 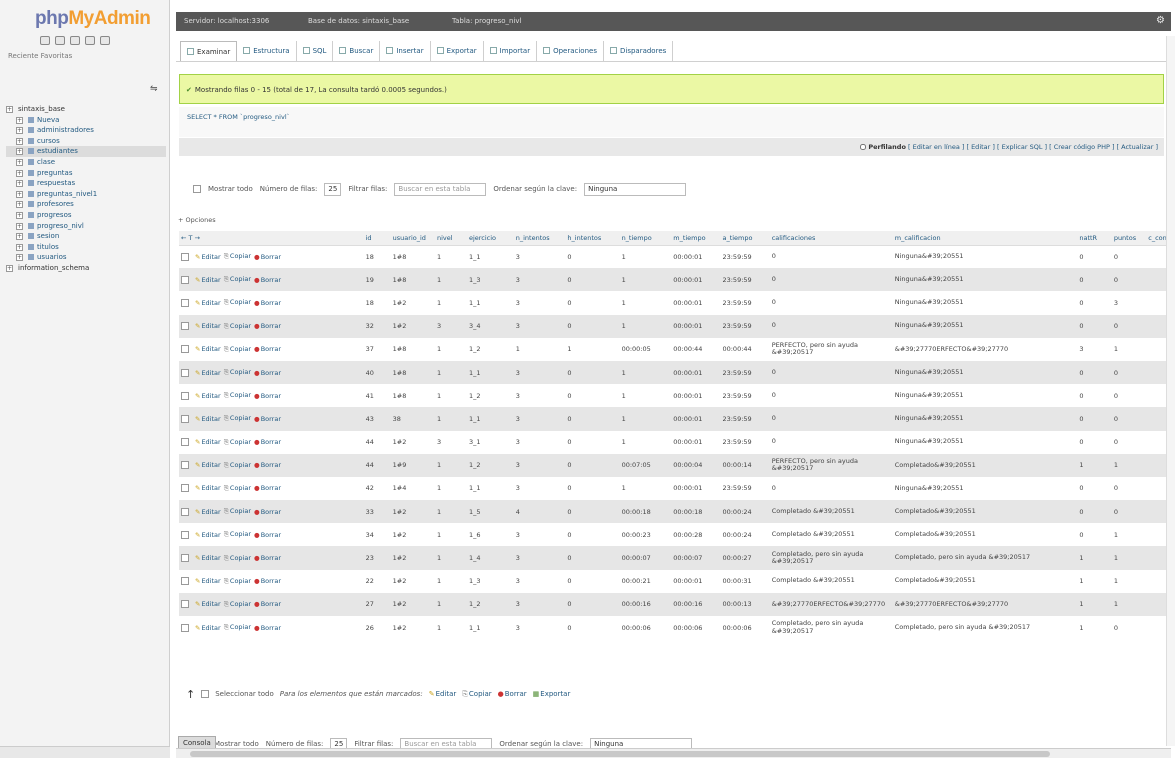 What do you see at coordinates (271, 238) in the screenshot?
I see `sort-arrows-header: ← T →` at bounding box center [271, 238].